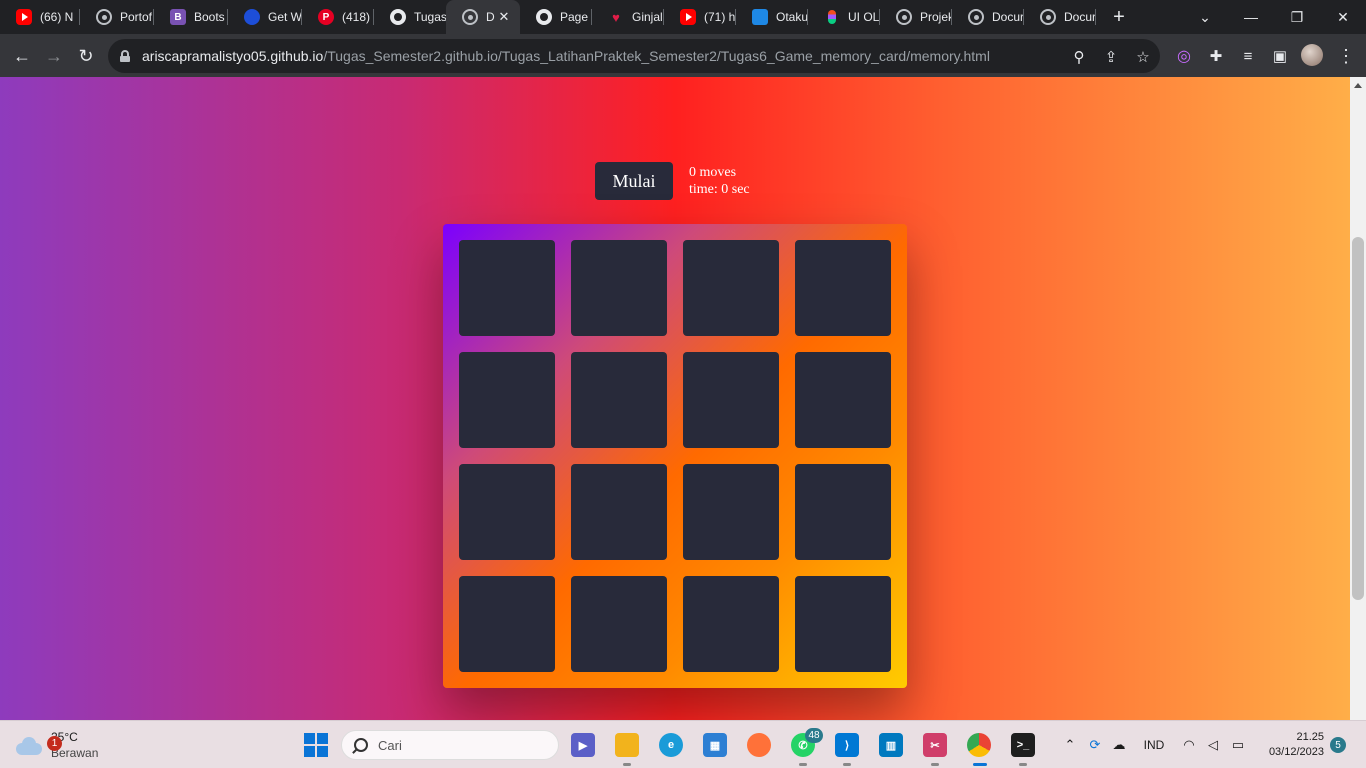 This screenshot has width=1366, height=768. I want to click on notification-badge: 5, so click(1338, 745).